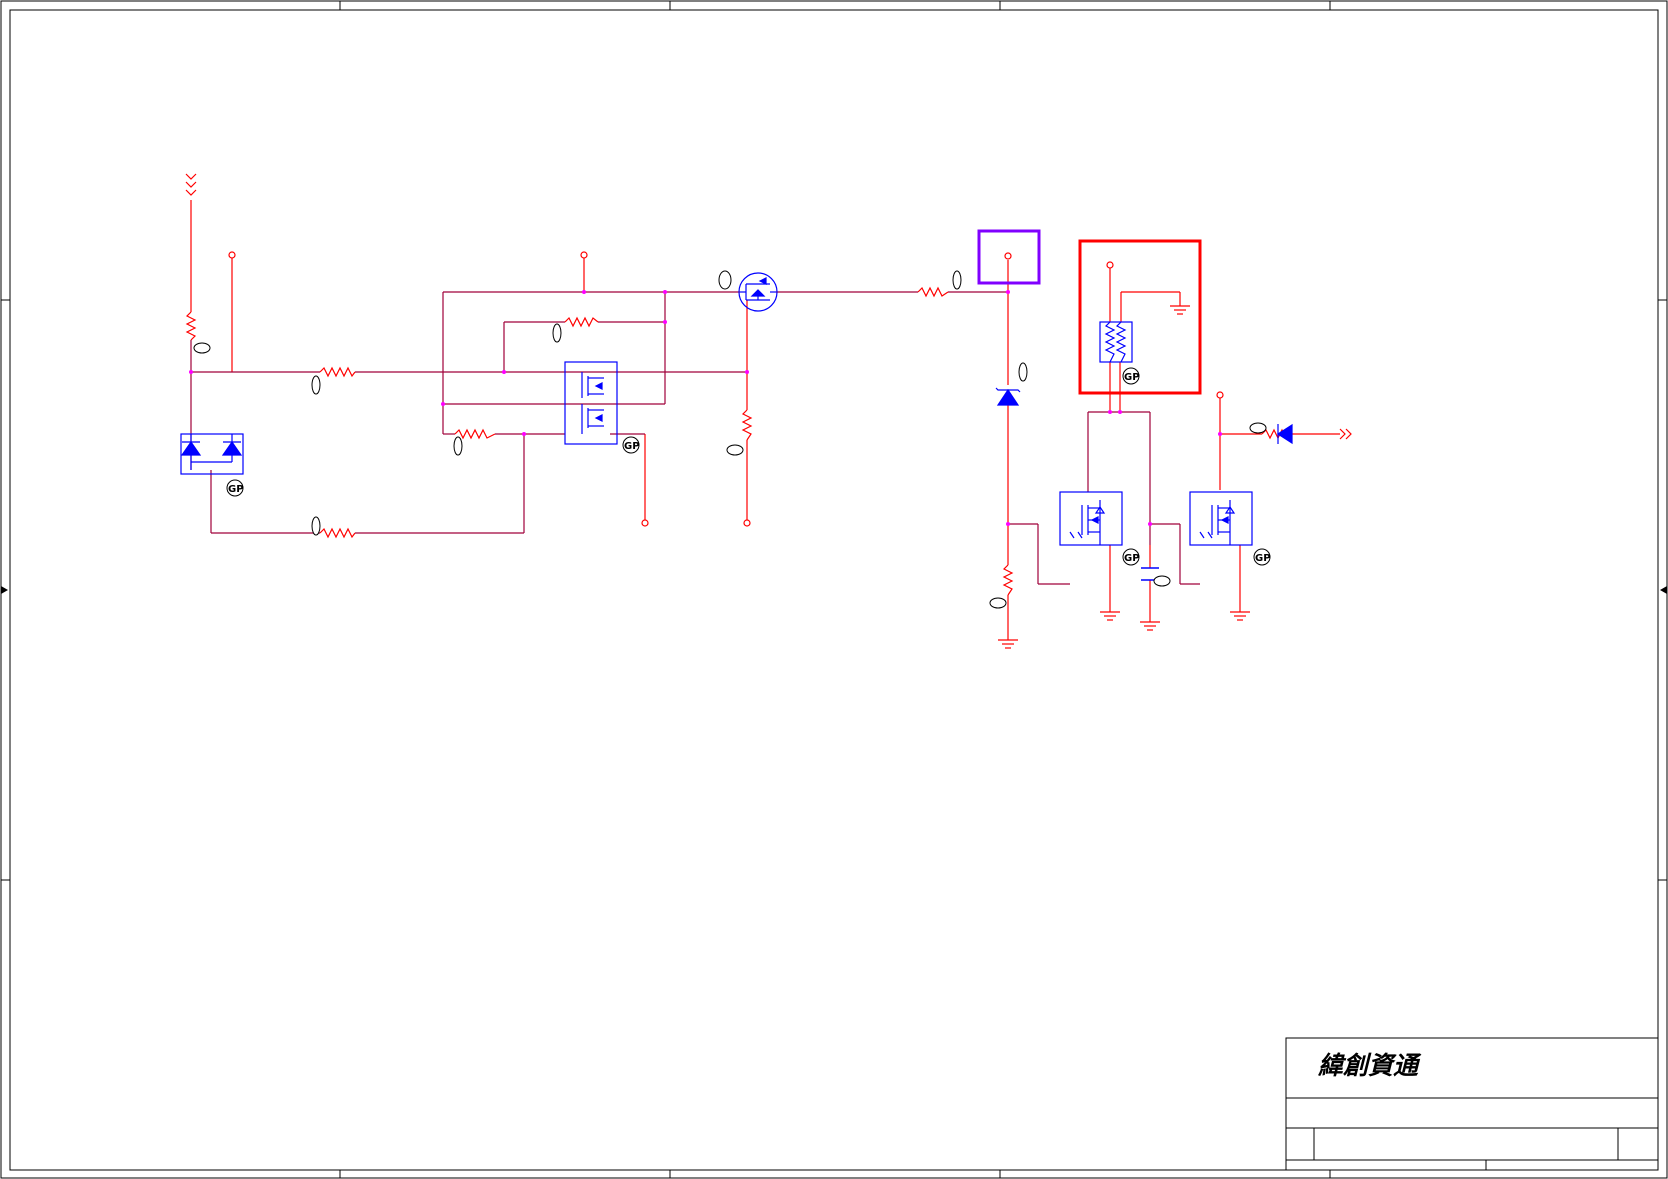 The width and height of the screenshot is (1668, 1179). Describe the element at coordinates (591, 403) in the screenshot. I see `dual-mosfet-q1` at that location.